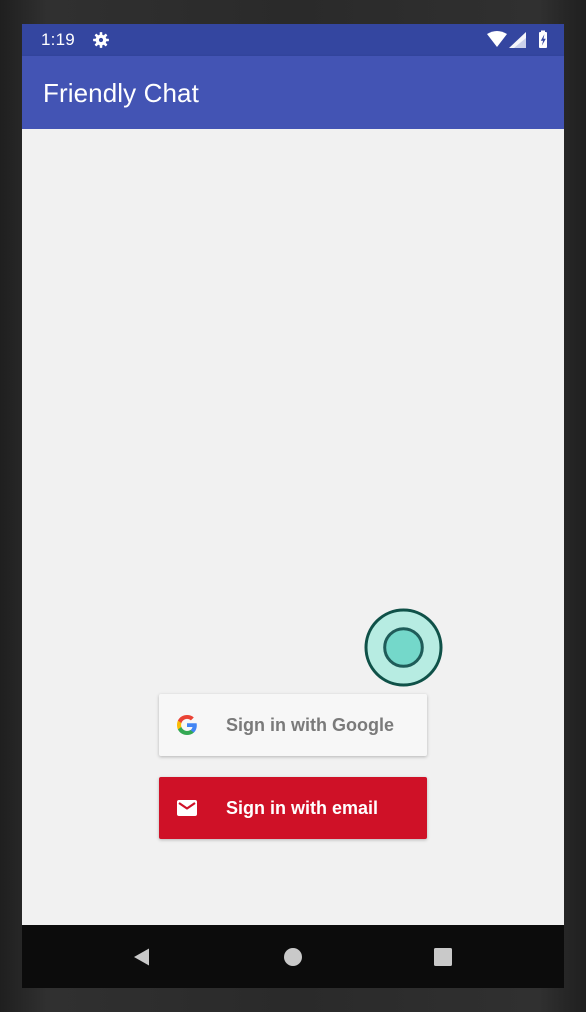 The height and width of the screenshot is (1012, 586). I want to click on gear-icon, so click(101, 40).